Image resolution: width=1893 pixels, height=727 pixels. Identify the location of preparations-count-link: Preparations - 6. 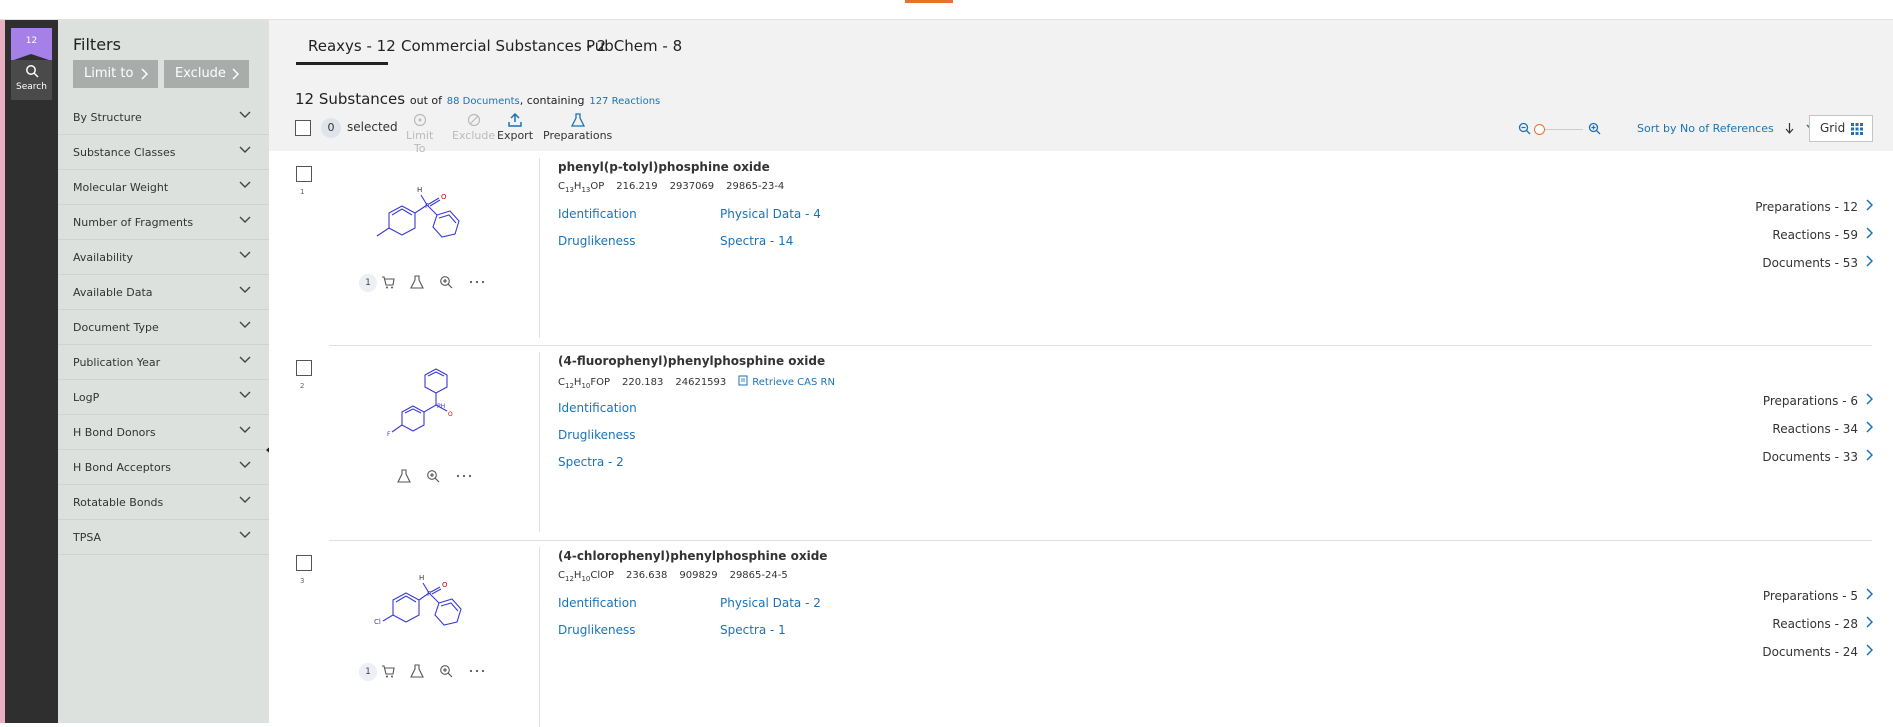
(1818, 400).